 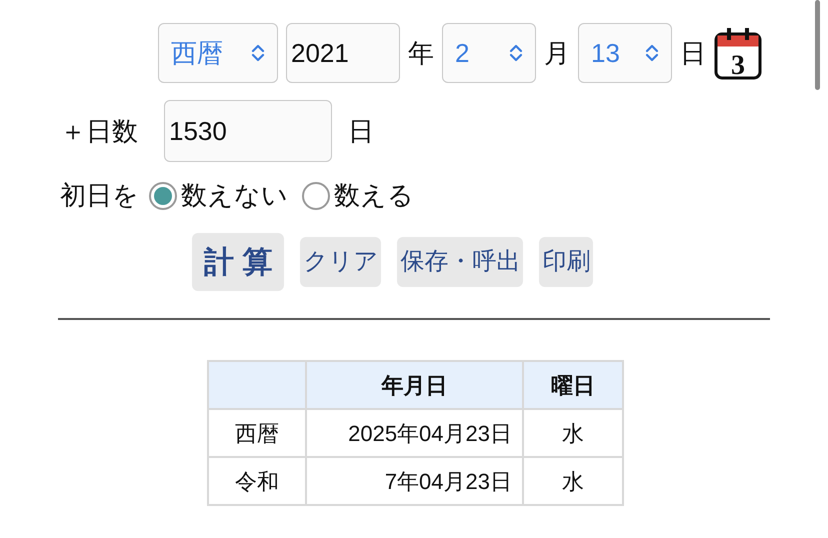 I want to click on scrollbar, so click(x=817, y=45).